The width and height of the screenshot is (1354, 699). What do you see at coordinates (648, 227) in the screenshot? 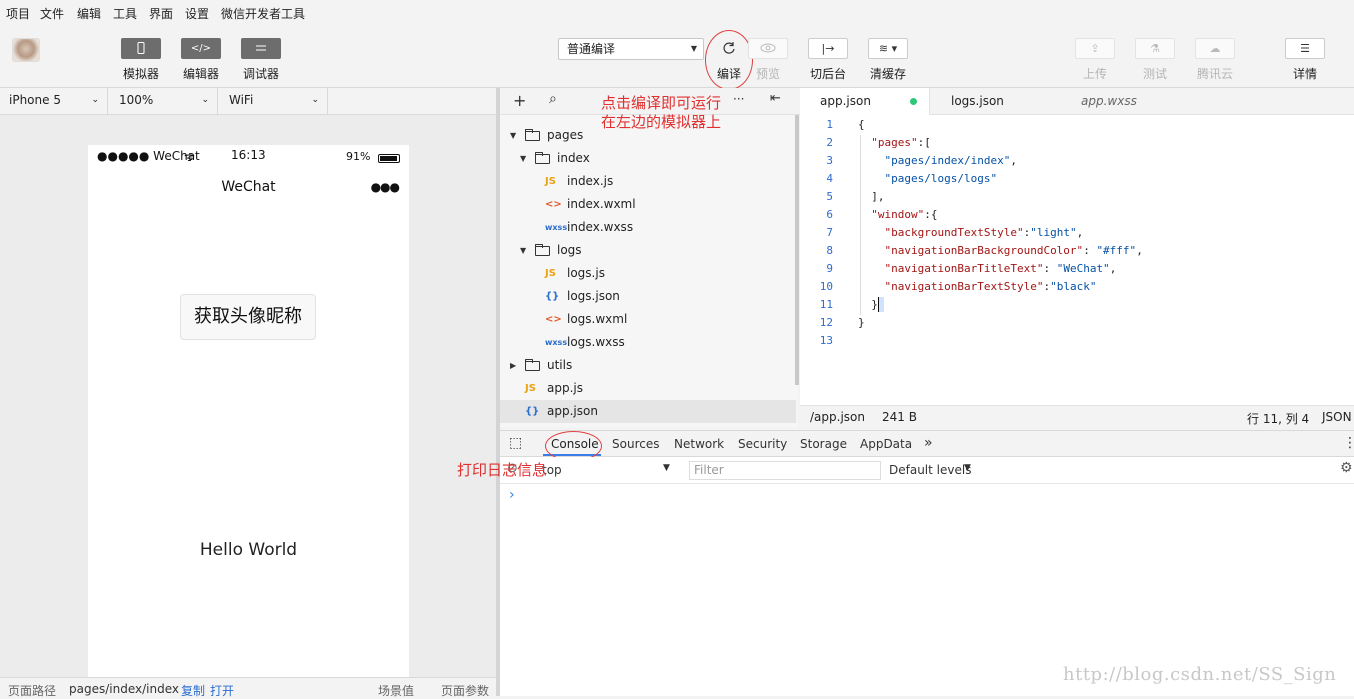
I see `tree-item: wxss index.wxss` at bounding box center [648, 227].